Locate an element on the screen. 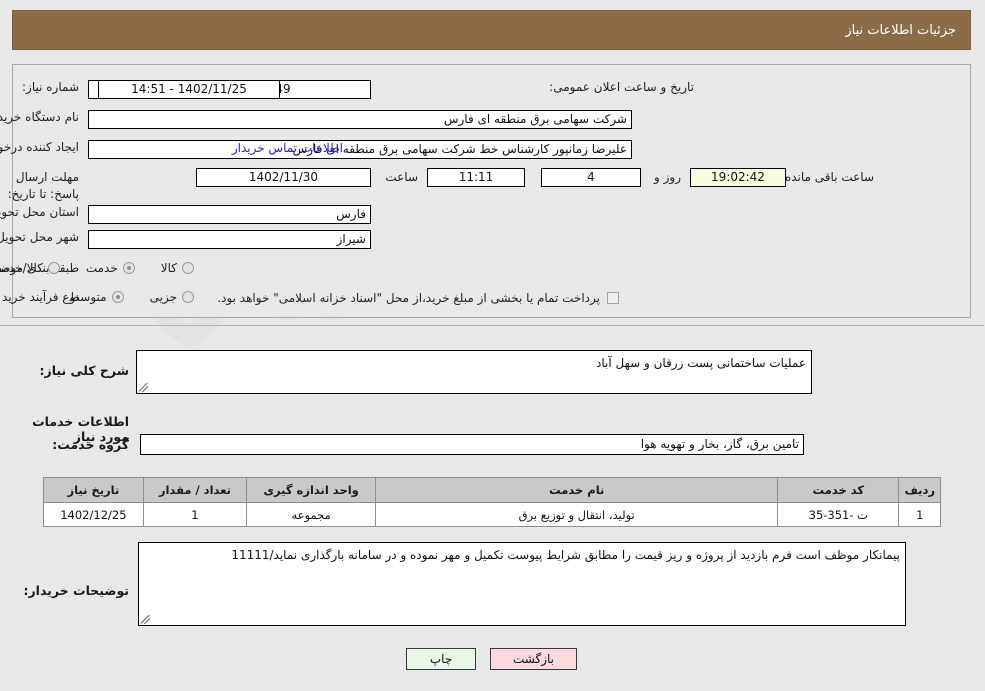 The image size is (985, 691). need-number-label-row: شماره نیاز: is located at coordinates (51, 87).